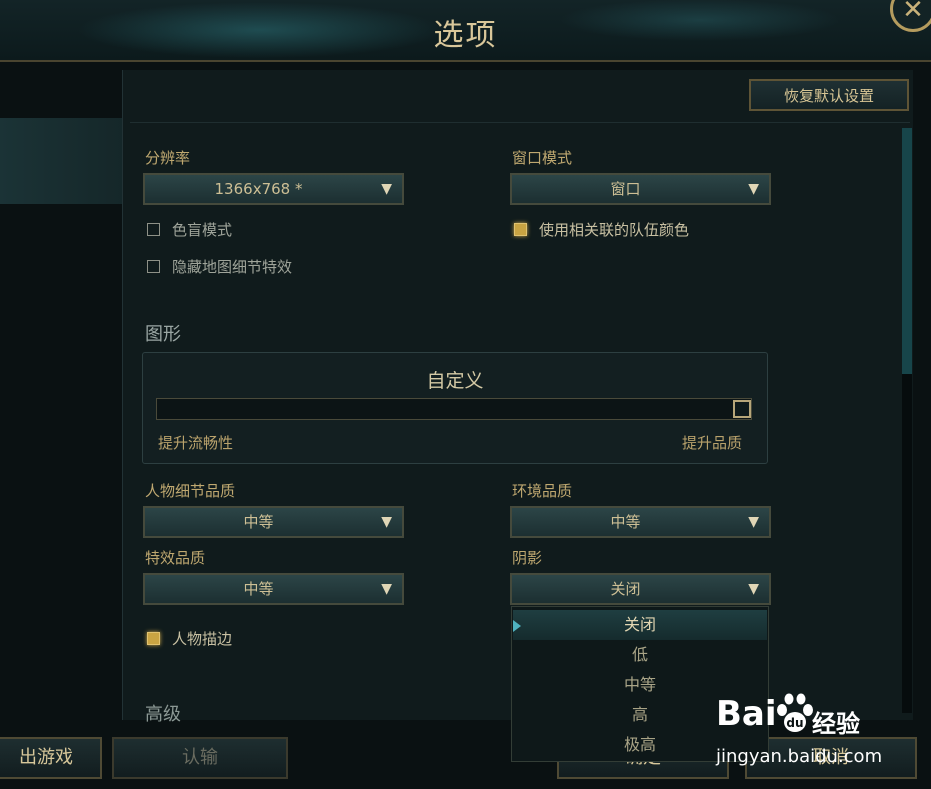 The width and height of the screenshot is (931, 789). Describe the element at coordinates (913, 12) in the screenshot. I see `close-icon: ✕` at that location.